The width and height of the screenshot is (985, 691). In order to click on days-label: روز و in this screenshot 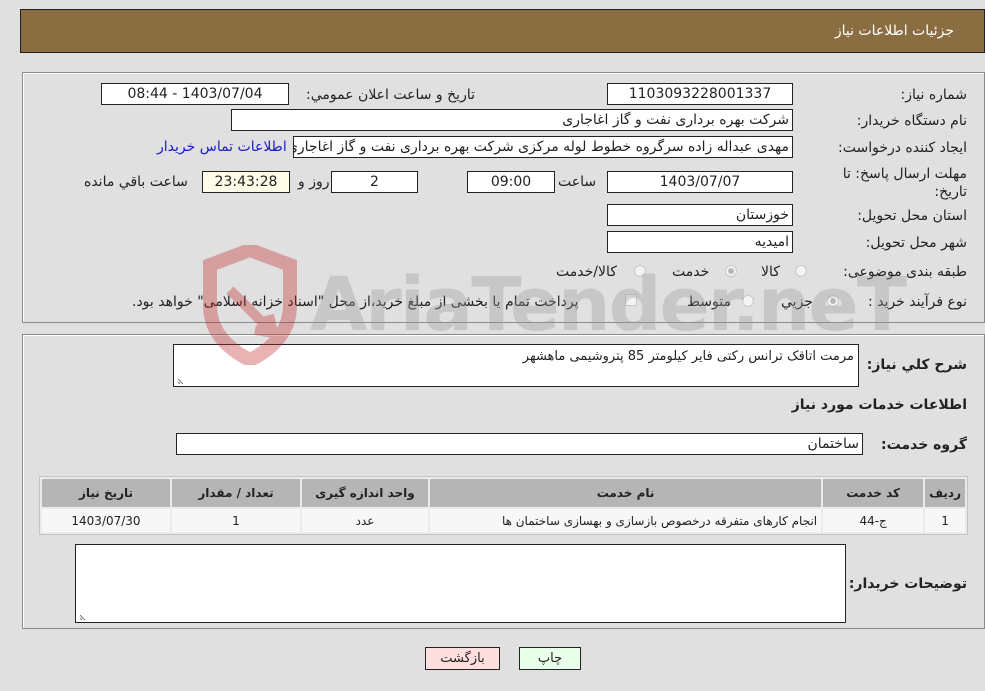, I will do `click(314, 182)`.